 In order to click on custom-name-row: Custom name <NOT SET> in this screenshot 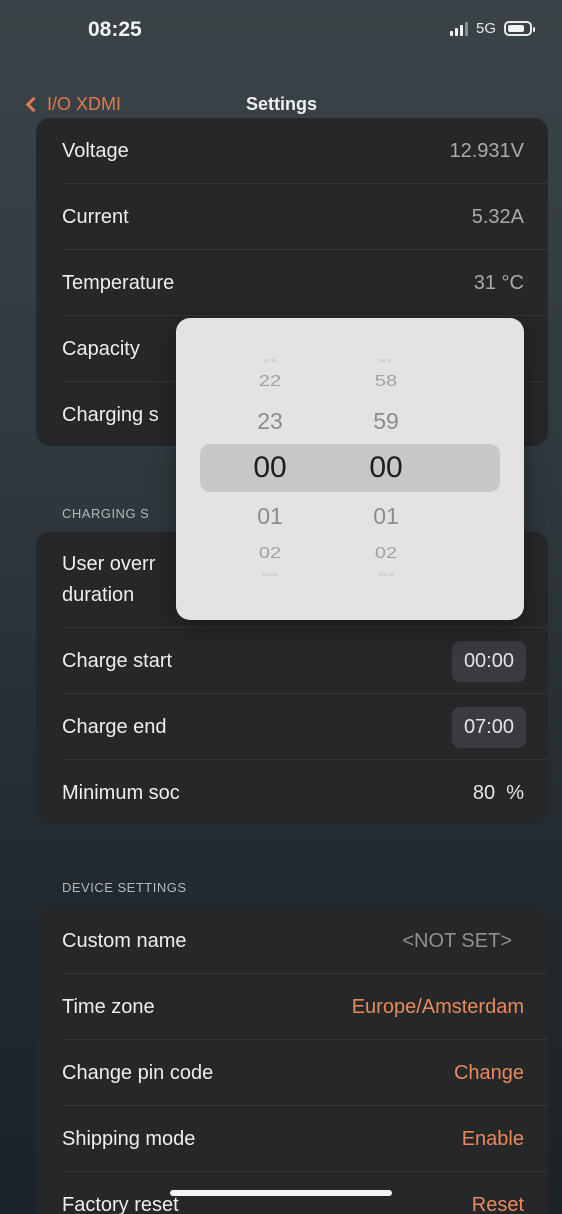, I will do `click(292, 941)`.